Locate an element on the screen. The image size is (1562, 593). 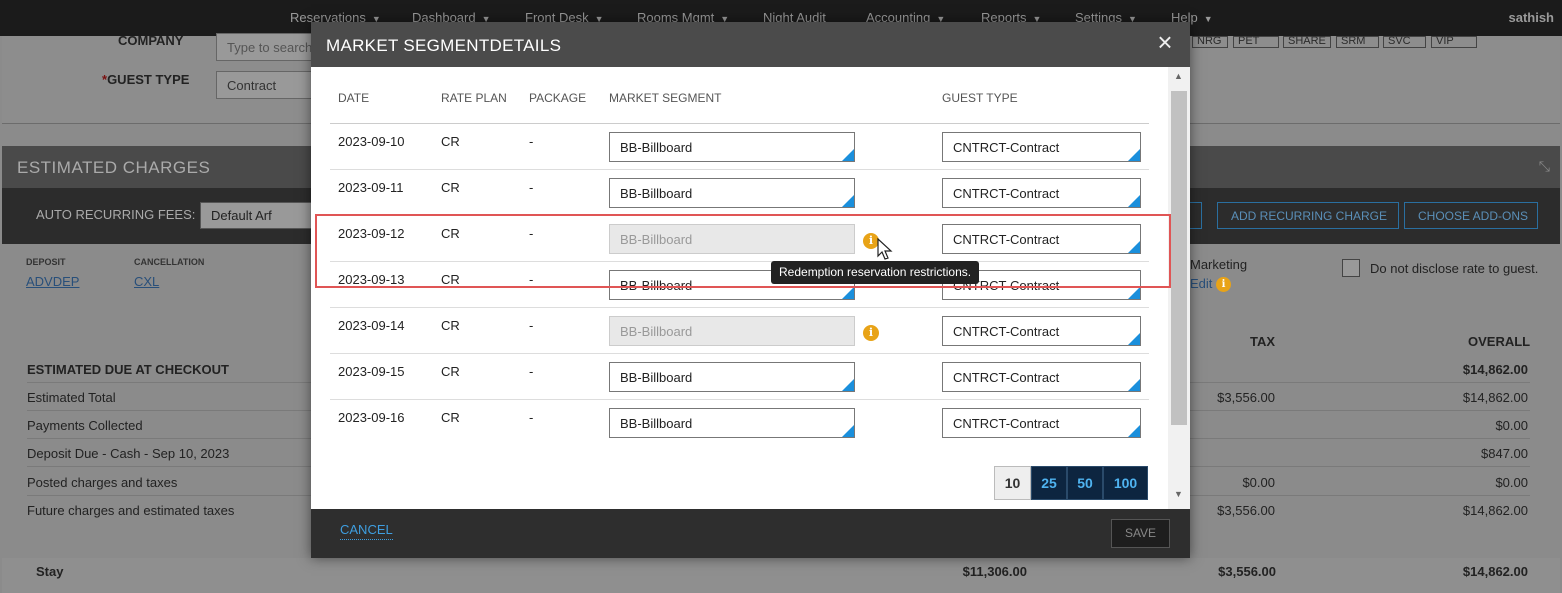
summary-row-tax: $0.00 is located at coordinates (1258, 482).